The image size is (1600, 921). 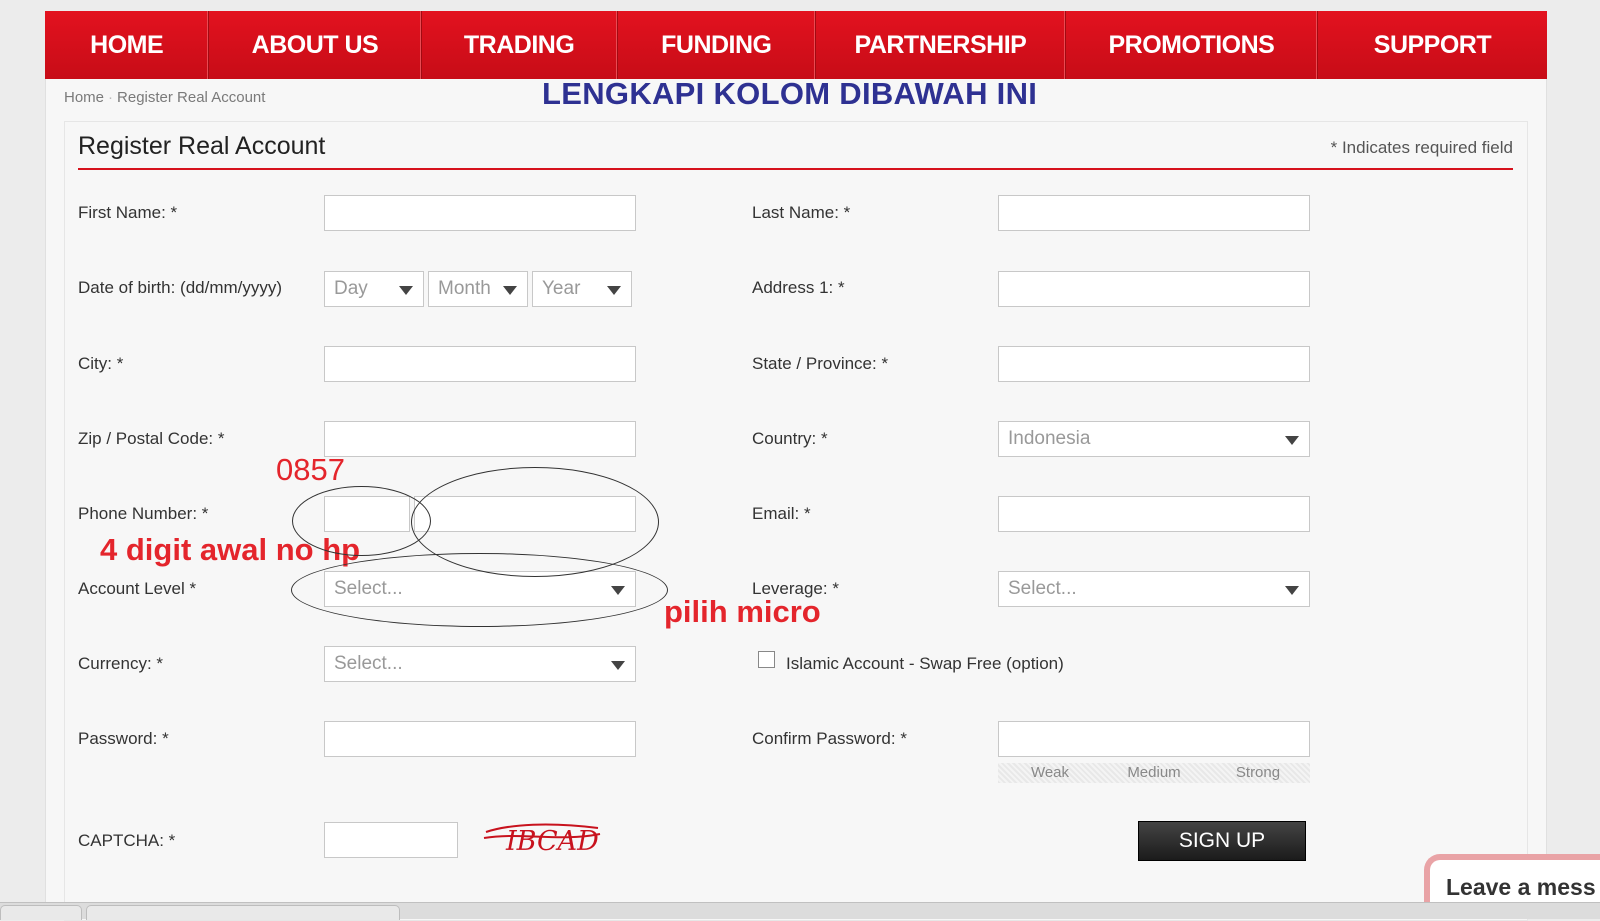 I want to click on form-title: Register Real Account, so click(x=202, y=146).